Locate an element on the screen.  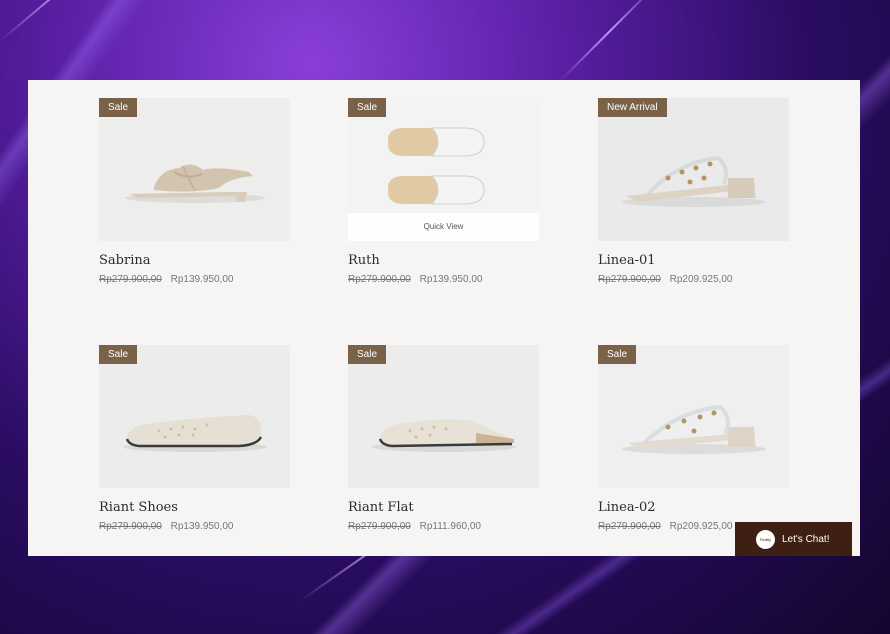
product-name: Riant Flat is located at coordinates (443, 507).